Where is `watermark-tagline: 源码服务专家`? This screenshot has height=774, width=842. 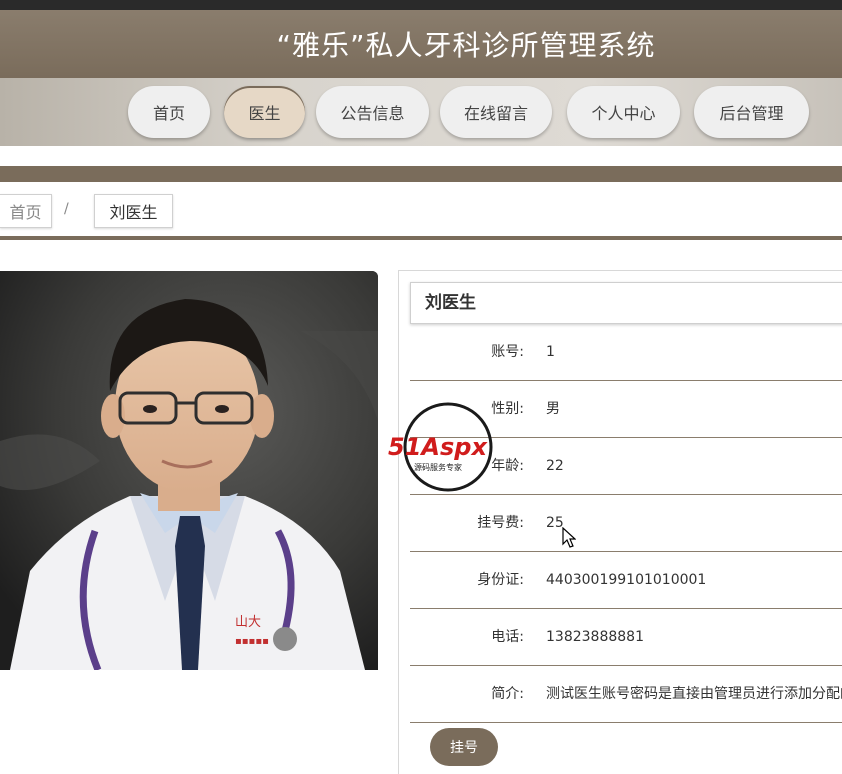
watermark-tagline: 源码服务专家 is located at coordinates (438, 467).